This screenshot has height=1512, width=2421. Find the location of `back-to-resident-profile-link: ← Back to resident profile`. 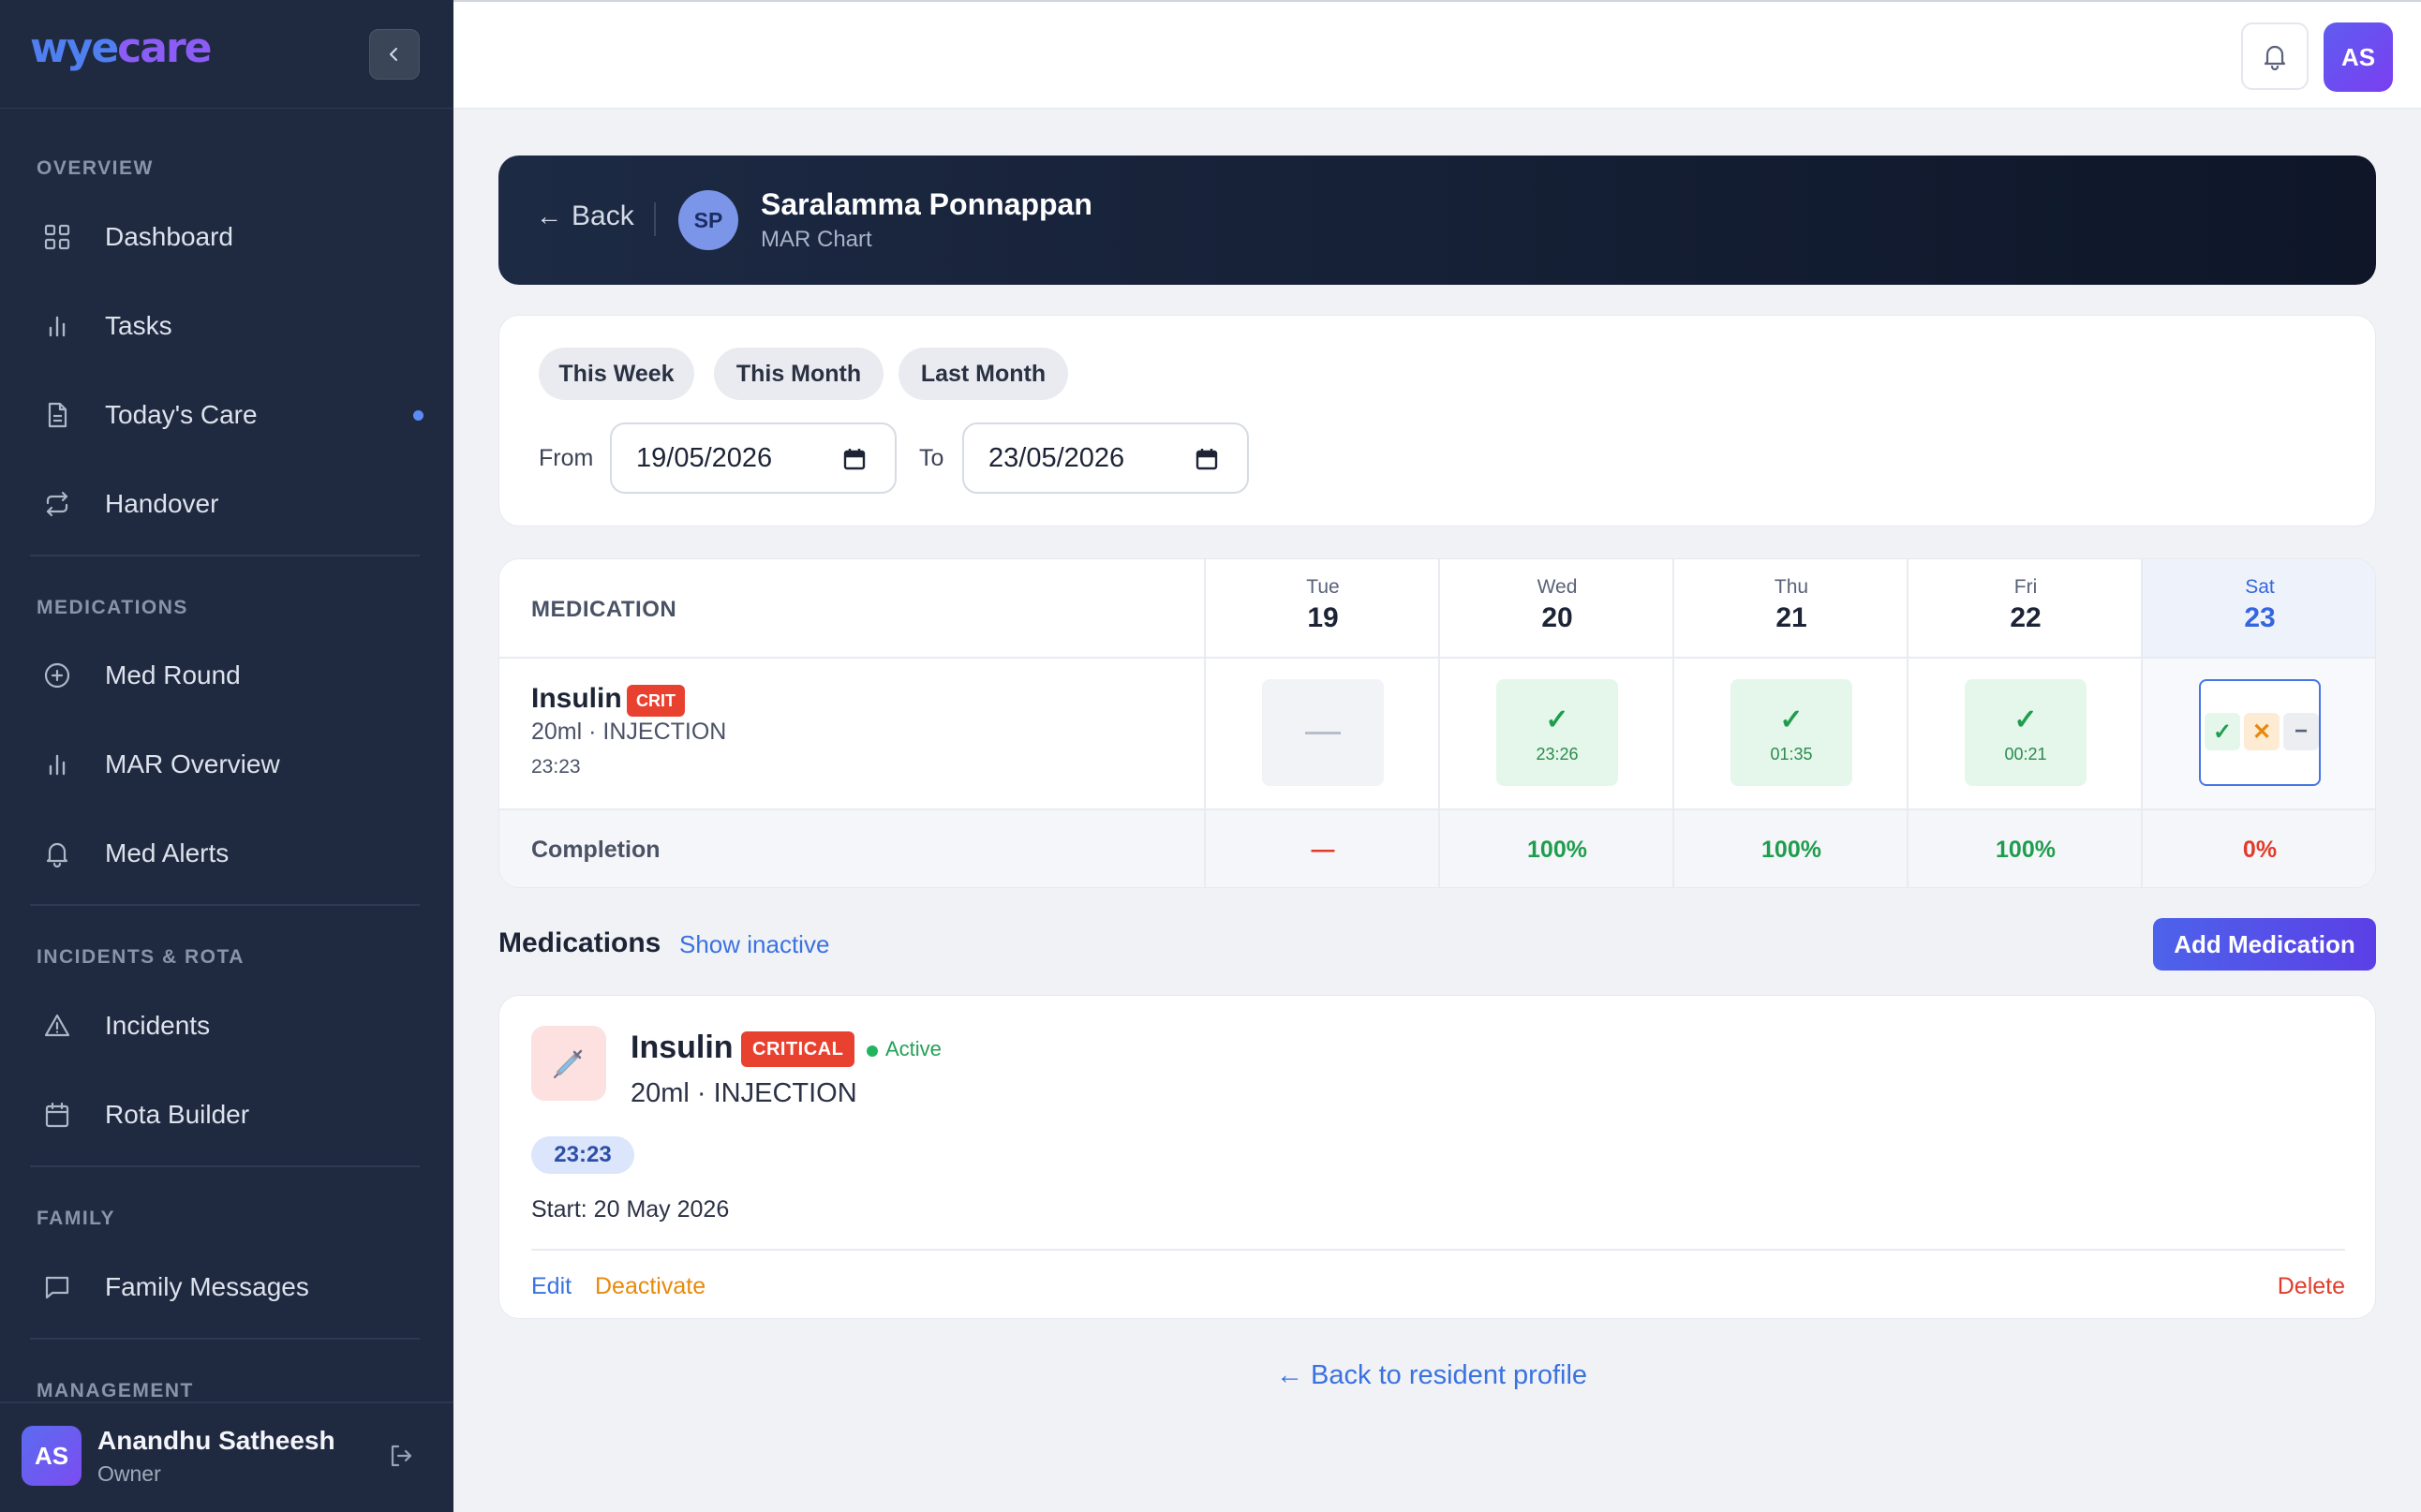

back-to-resident-profile-link: ← Back to resident profile is located at coordinates (1432, 1375).